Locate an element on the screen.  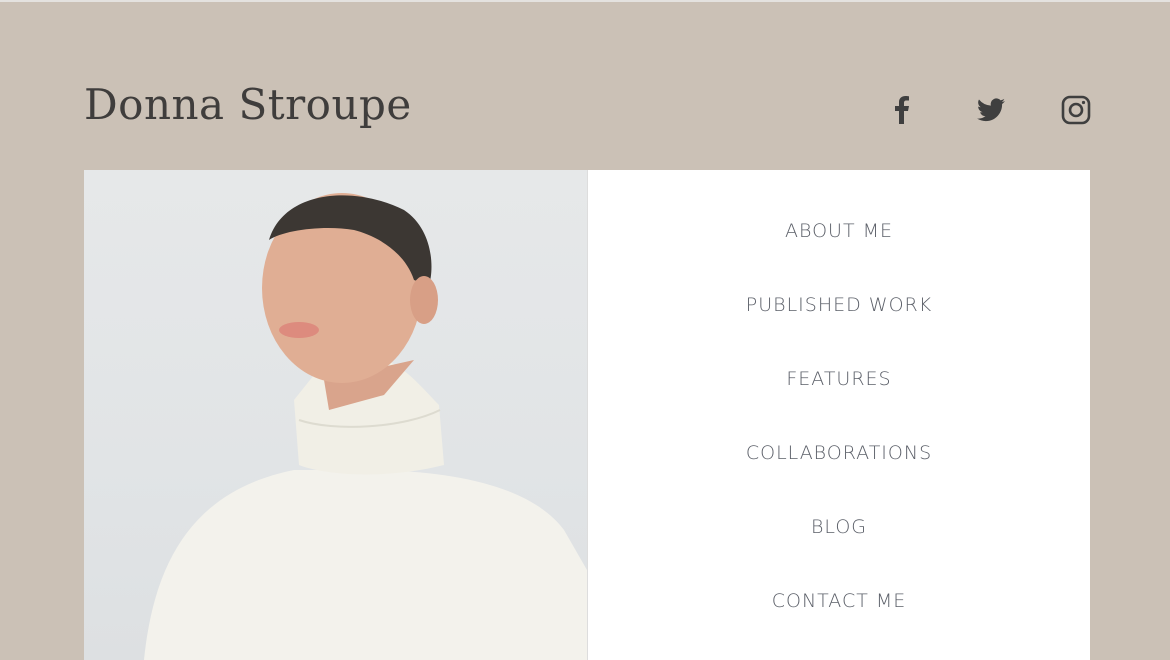
twitter-link is located at coordinates (991, 110).